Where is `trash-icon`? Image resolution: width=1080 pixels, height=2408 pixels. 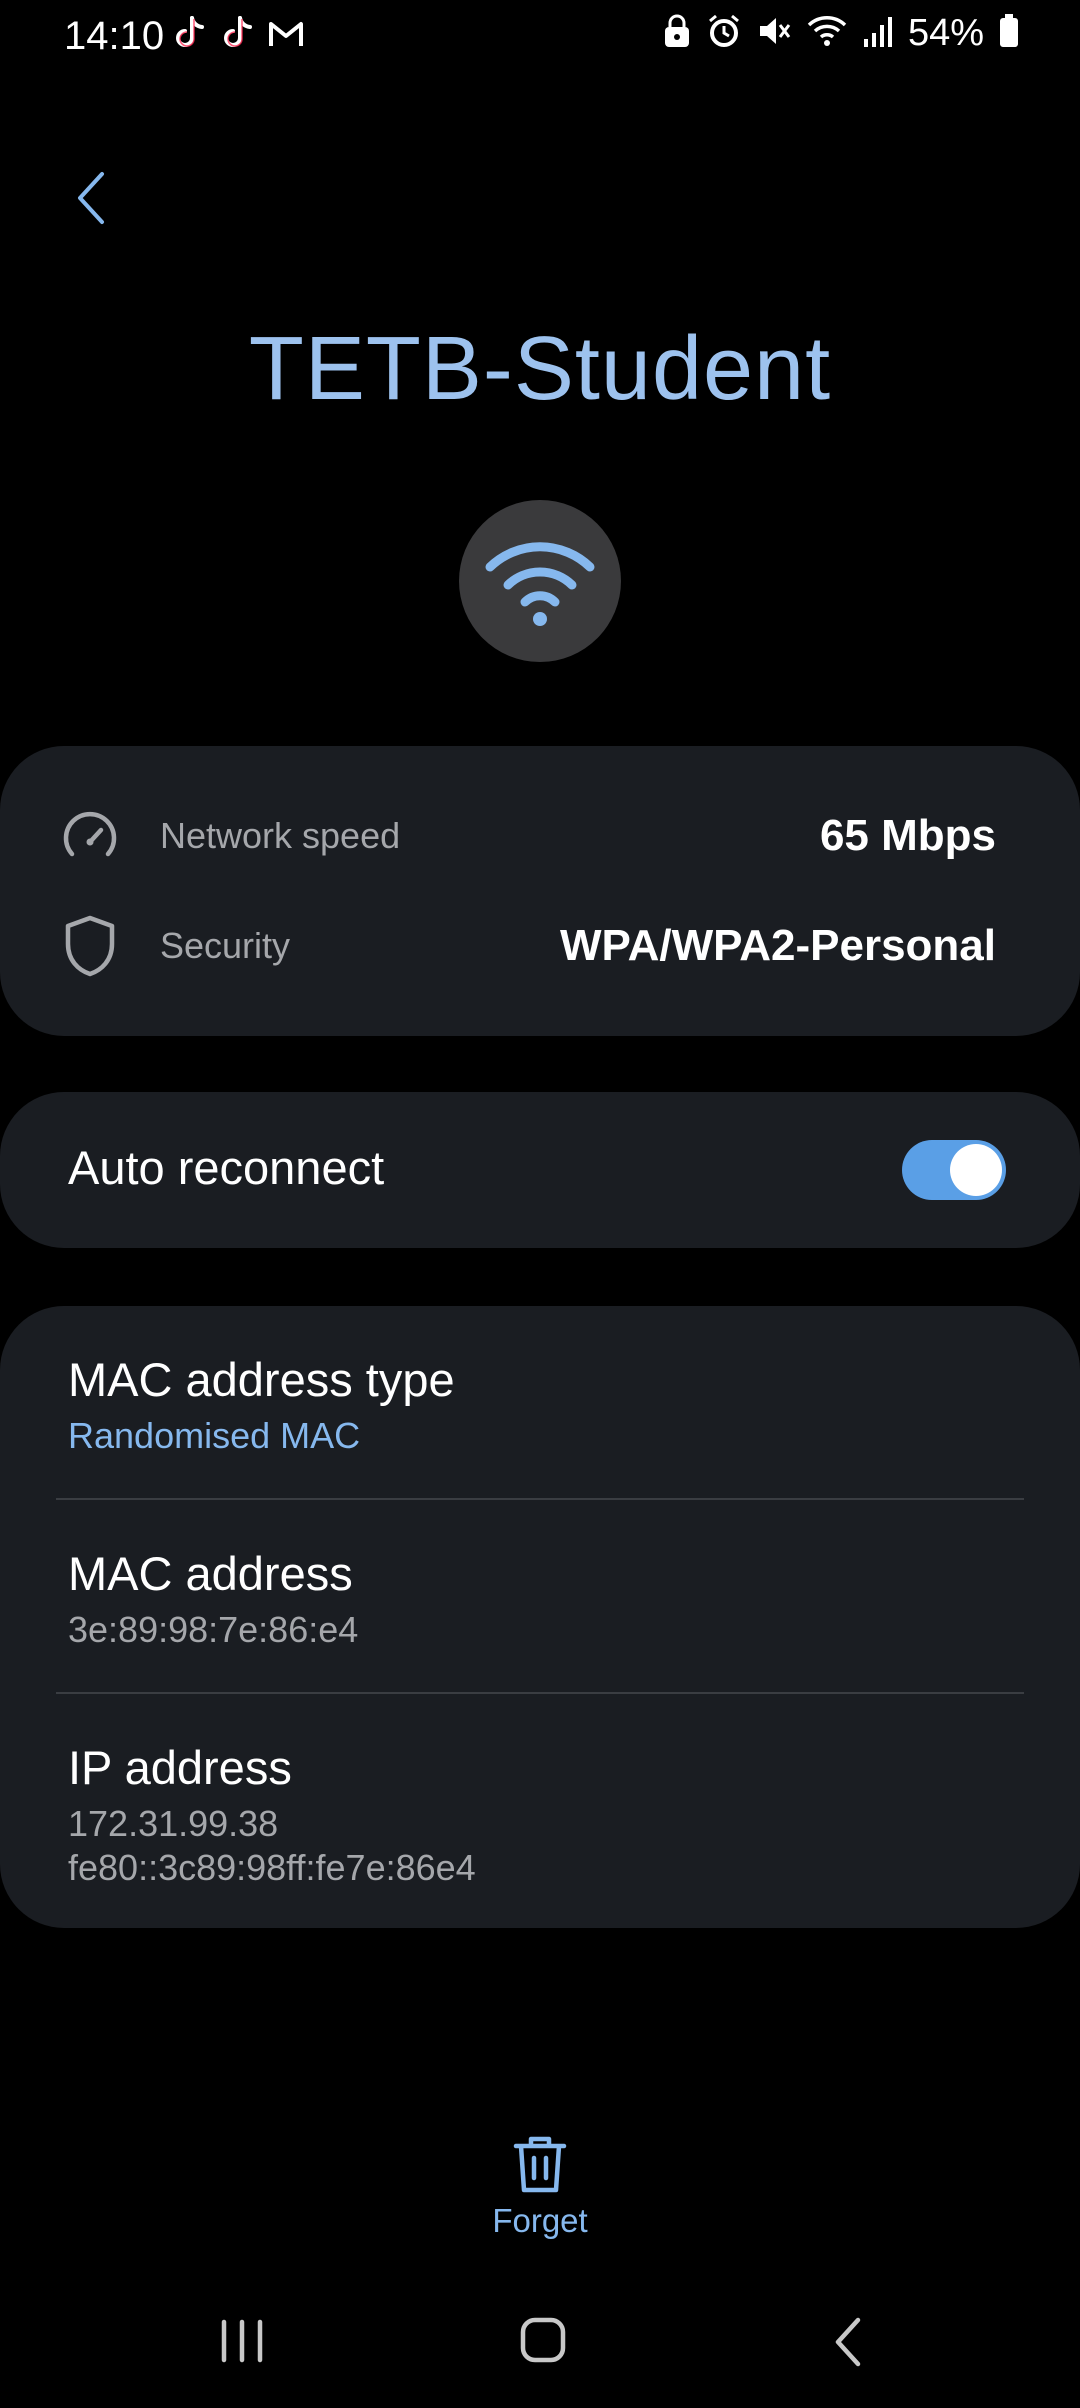 trash-icon is located at coordinates (540, 2164).